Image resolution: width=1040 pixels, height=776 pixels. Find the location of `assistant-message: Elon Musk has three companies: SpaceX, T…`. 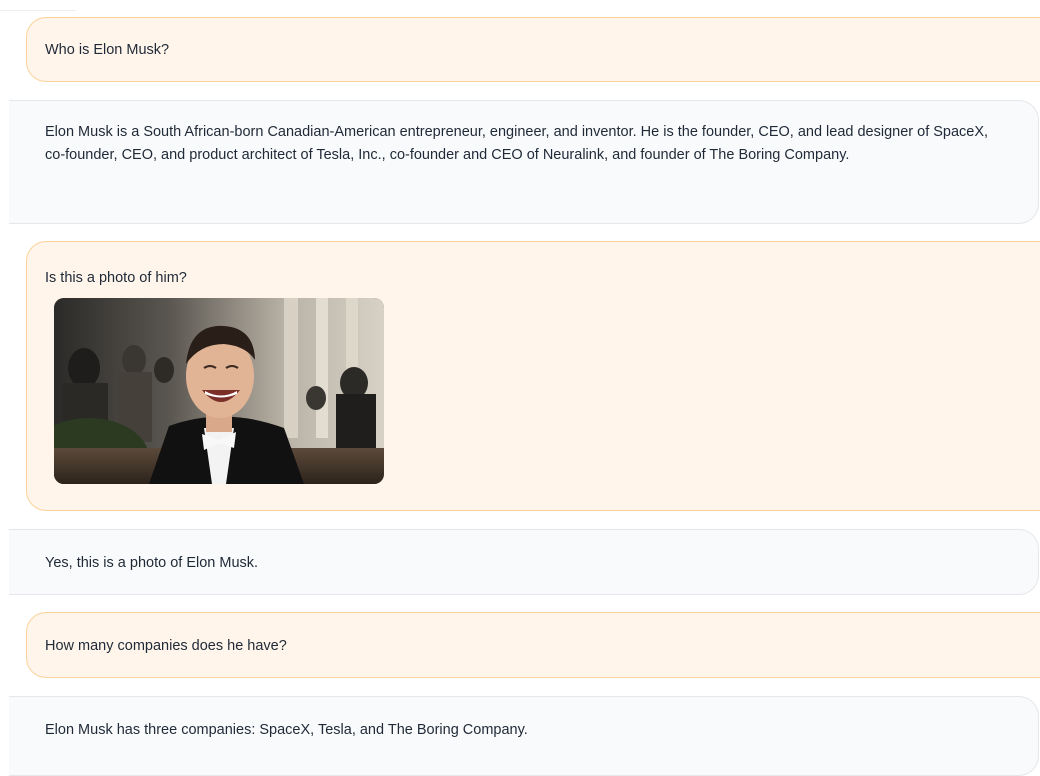

assistant-message: Elon Musk has three companies: SpaceX, T… is located at coordinates (524, 736).